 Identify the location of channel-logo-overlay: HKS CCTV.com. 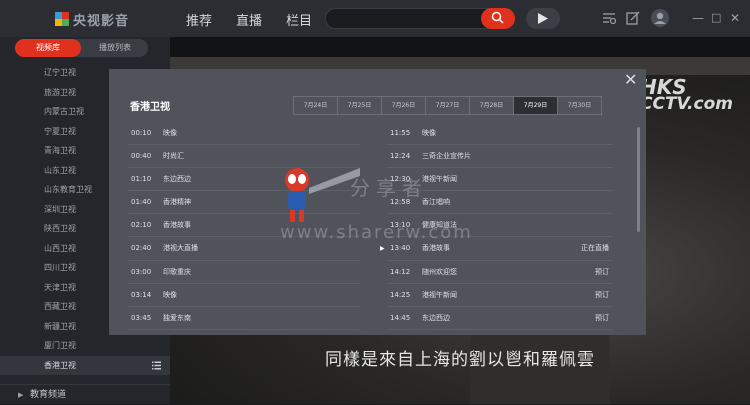
(686, 95).